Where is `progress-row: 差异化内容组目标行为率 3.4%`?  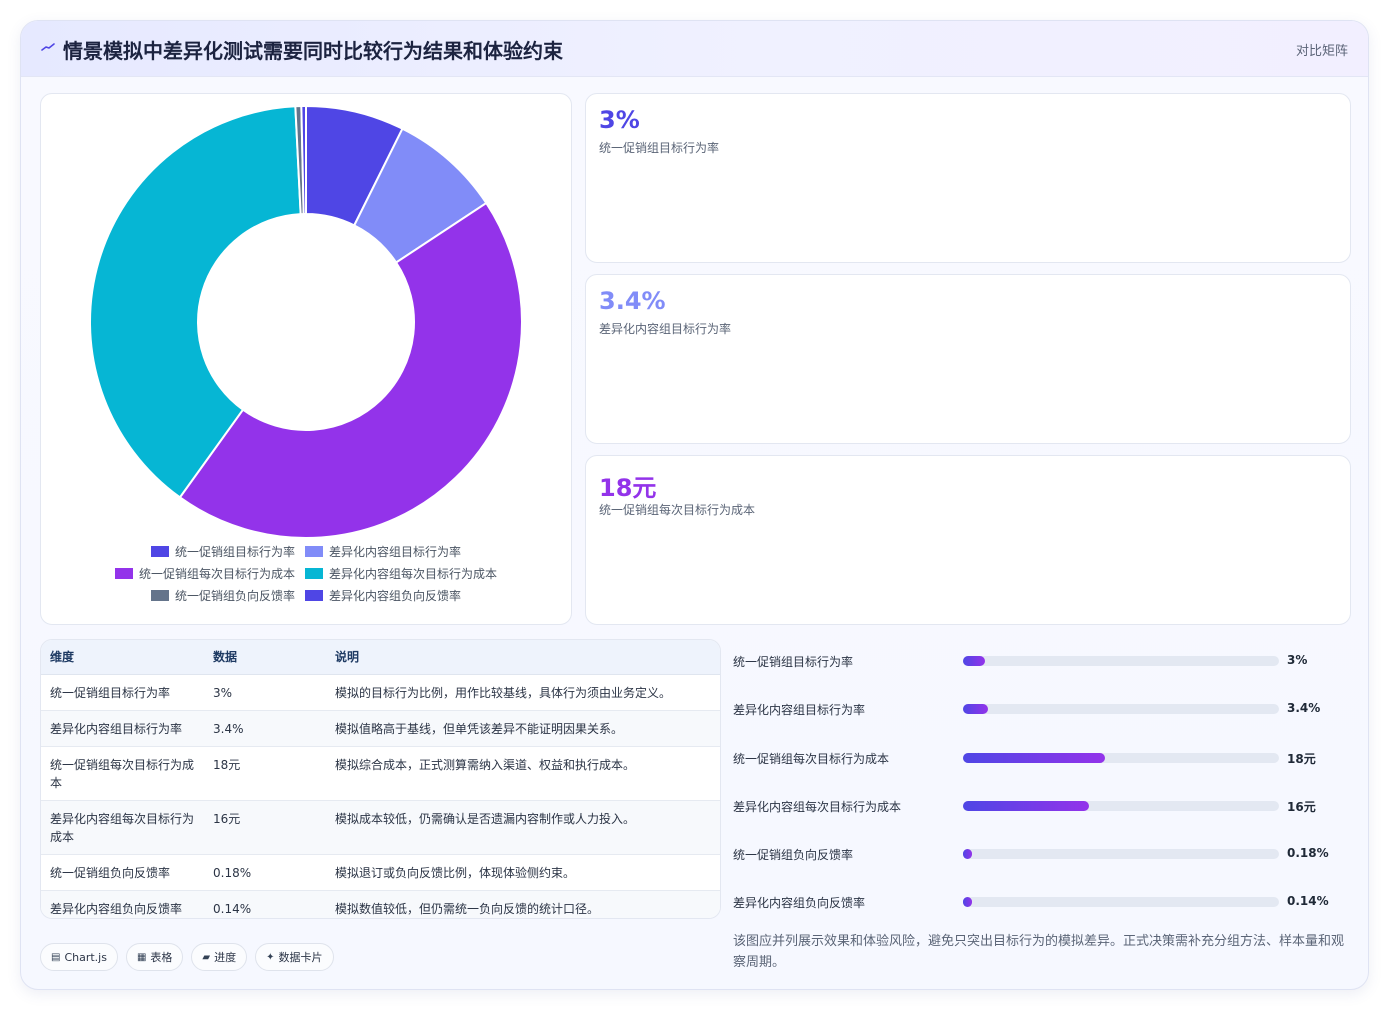 progress-row: 差异化内容组目标行为率 3.4% is located at coordinates (1043, 709).